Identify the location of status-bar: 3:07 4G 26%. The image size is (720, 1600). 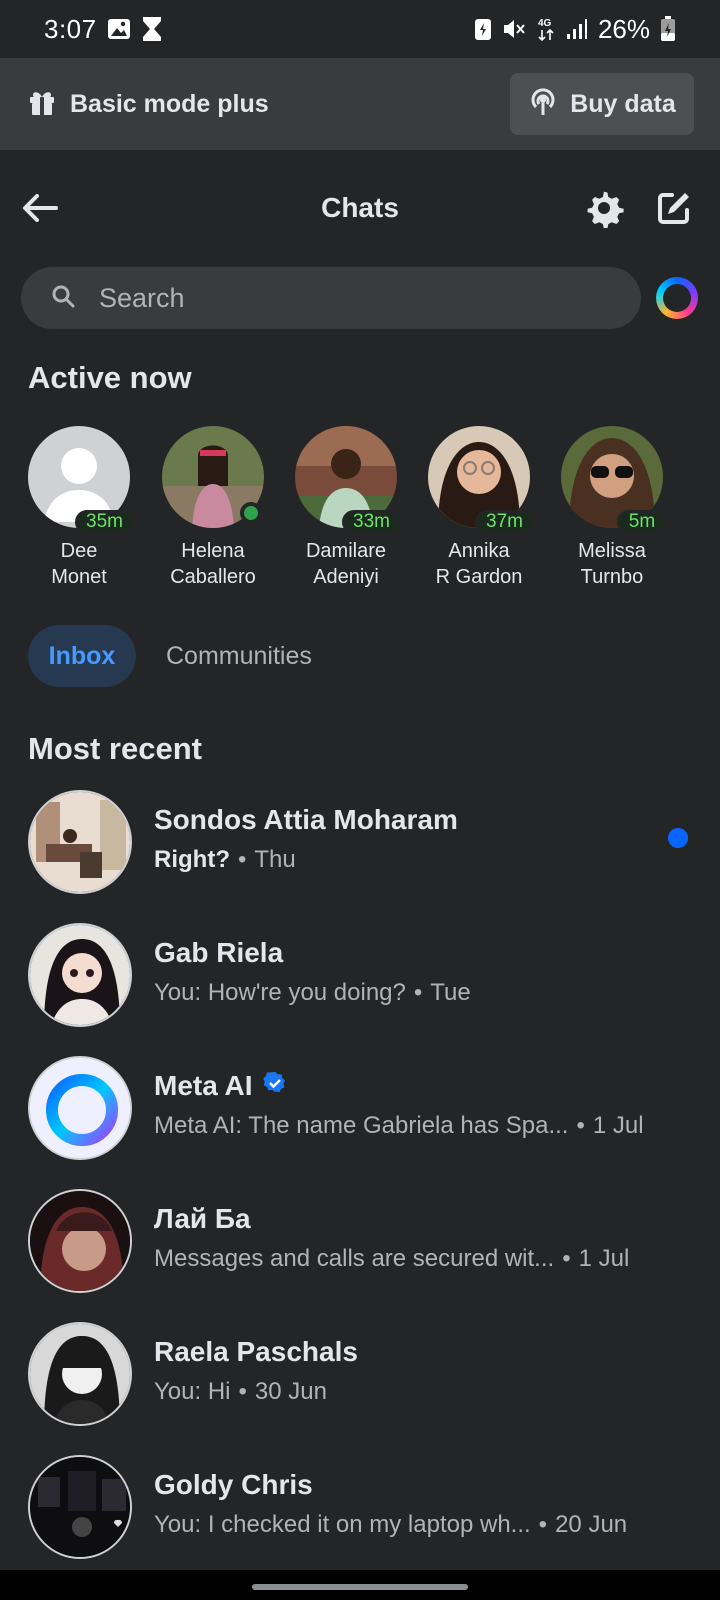
(360, 29).